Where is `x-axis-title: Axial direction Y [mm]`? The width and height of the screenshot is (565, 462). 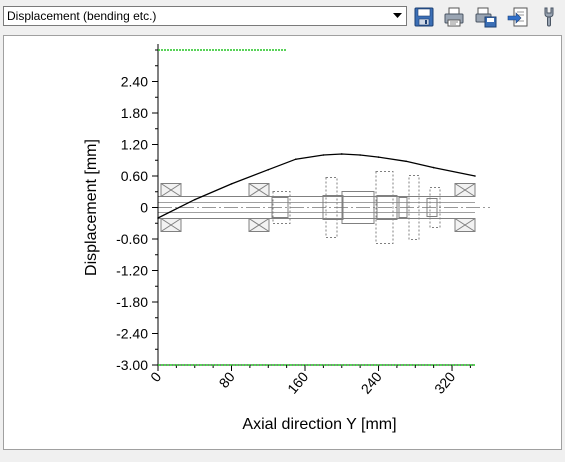 x-axis-title: Axial direction Y [mm] is located at coordinates (319, 424).